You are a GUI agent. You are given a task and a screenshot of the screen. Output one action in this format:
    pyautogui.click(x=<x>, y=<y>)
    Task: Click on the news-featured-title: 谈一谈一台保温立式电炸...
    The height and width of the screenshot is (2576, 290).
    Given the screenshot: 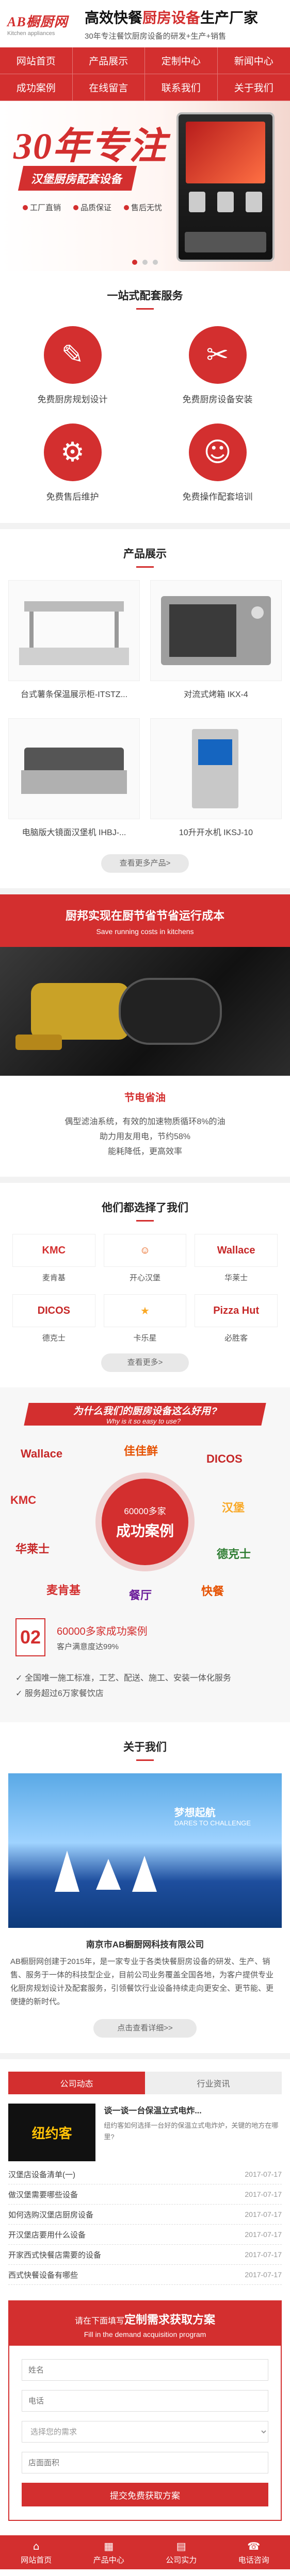 What is the action you would take?
    pyautogui.click(x=153, y=2111)
    